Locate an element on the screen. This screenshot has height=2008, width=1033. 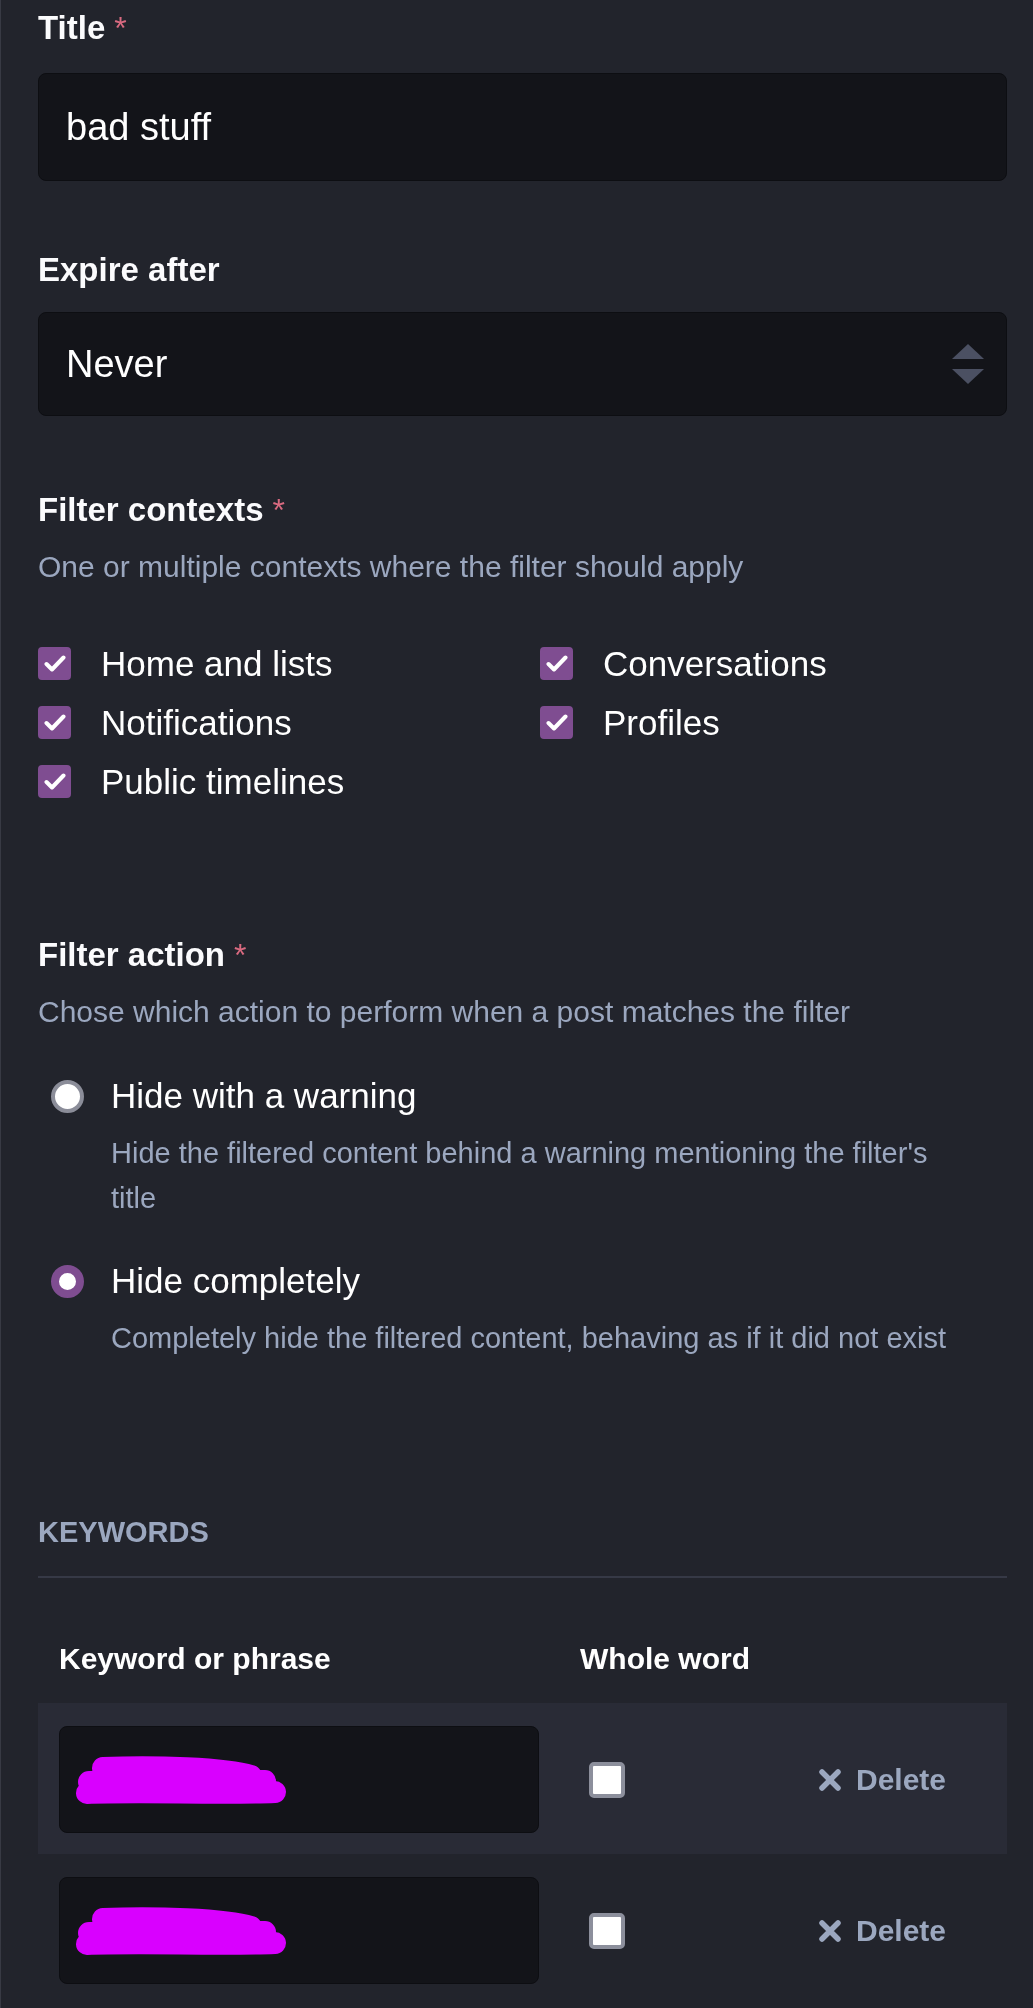
field-label: Title is located at coordinates (72, 27).